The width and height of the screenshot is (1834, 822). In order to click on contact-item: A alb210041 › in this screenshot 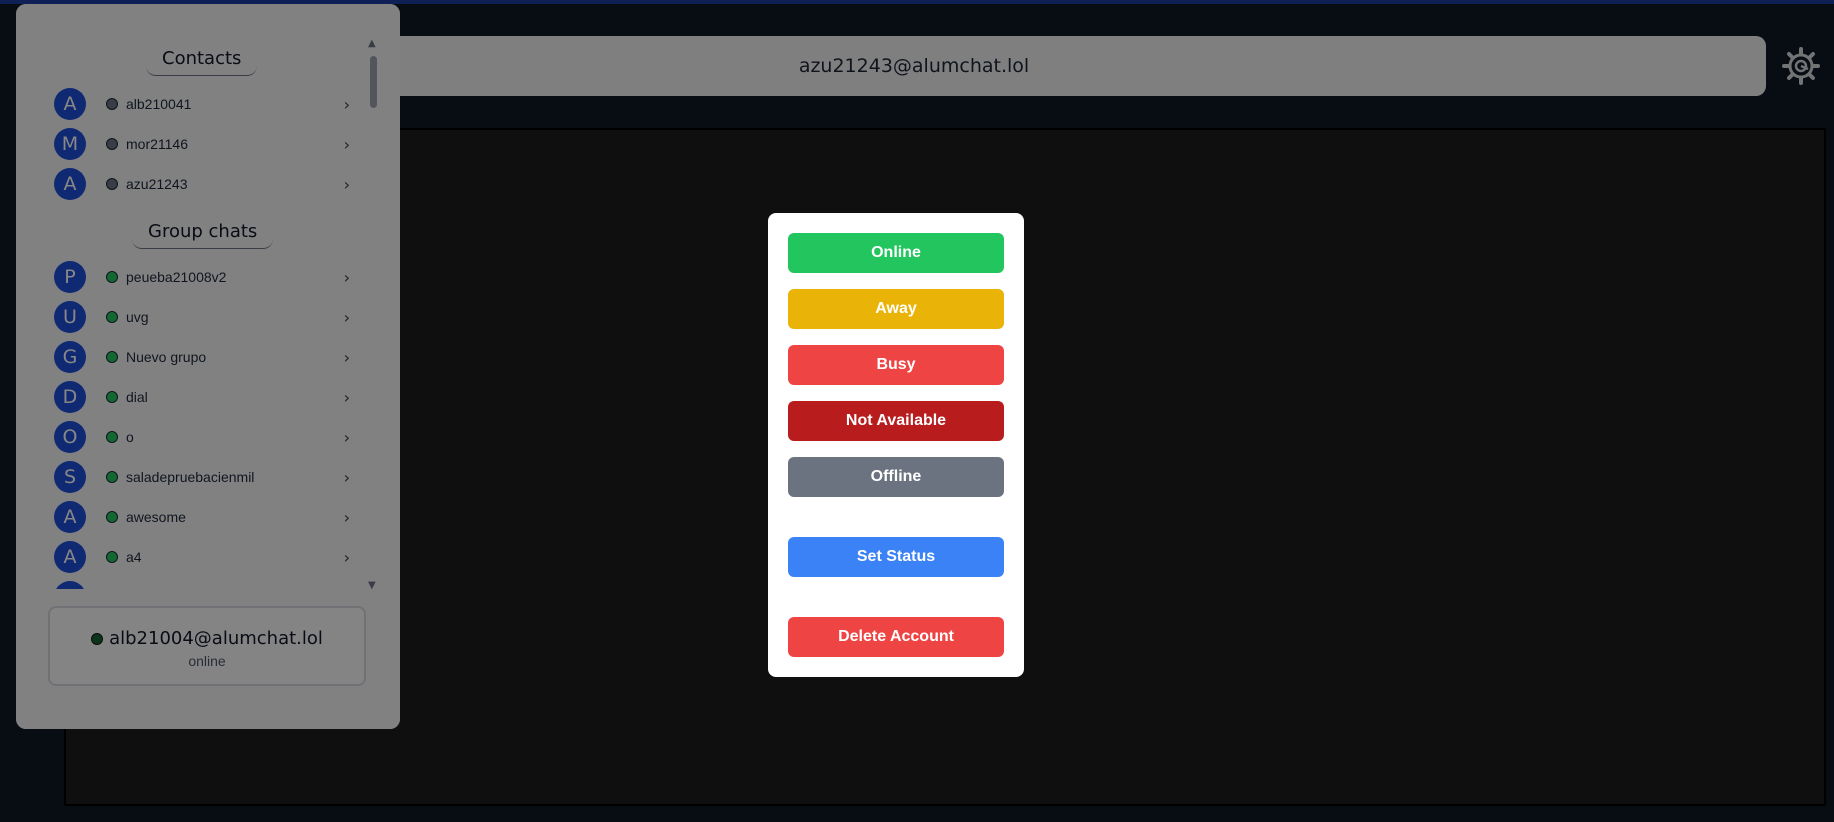, I will do `click(204, 104)`.